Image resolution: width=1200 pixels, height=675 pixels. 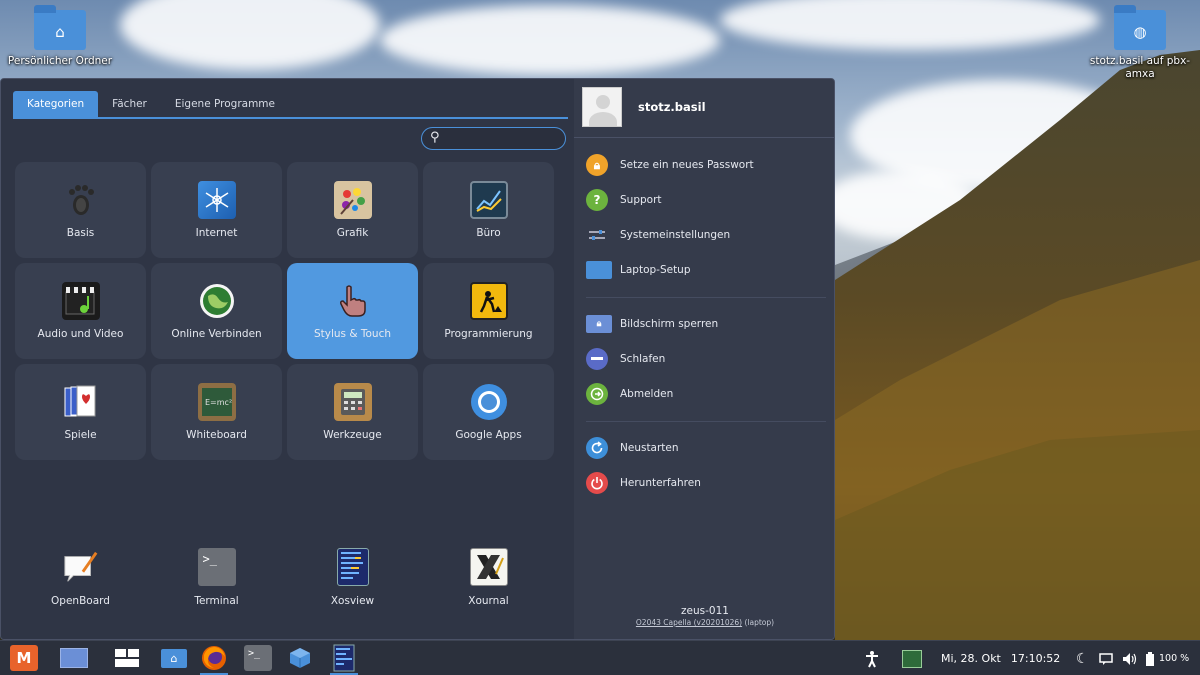 I want to click on cube-app-icon, so click(x=300, y=658).